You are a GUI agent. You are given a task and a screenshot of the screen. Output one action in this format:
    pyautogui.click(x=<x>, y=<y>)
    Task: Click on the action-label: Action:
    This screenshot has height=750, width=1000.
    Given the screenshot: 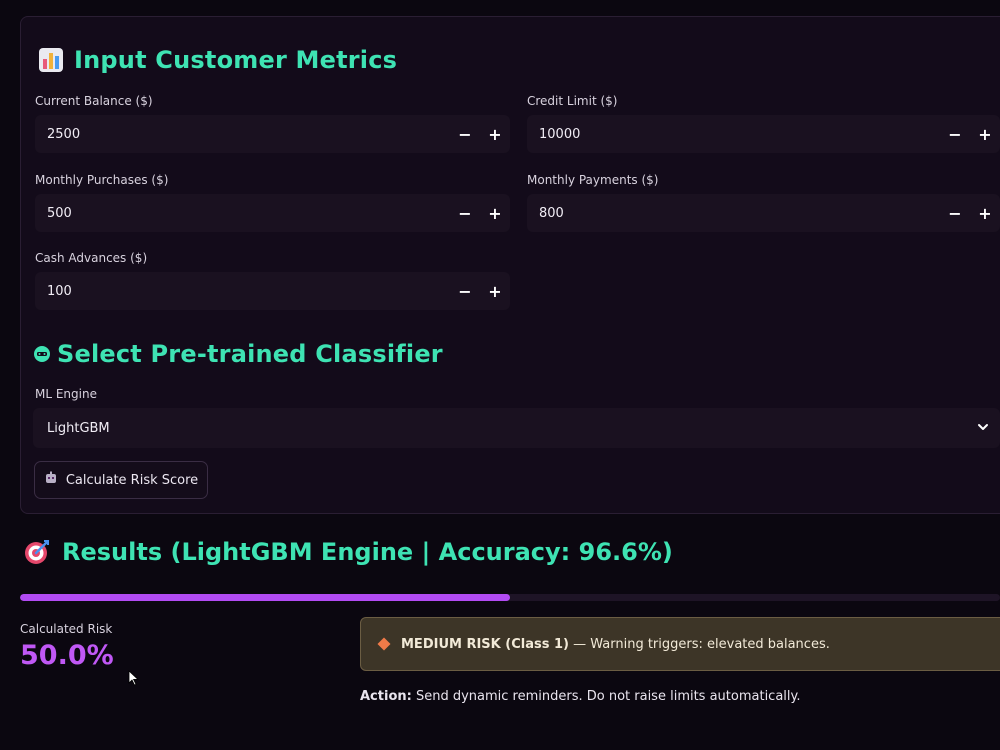 What is the action you would take?
    pyautogui.click(x=386, y=696)
    